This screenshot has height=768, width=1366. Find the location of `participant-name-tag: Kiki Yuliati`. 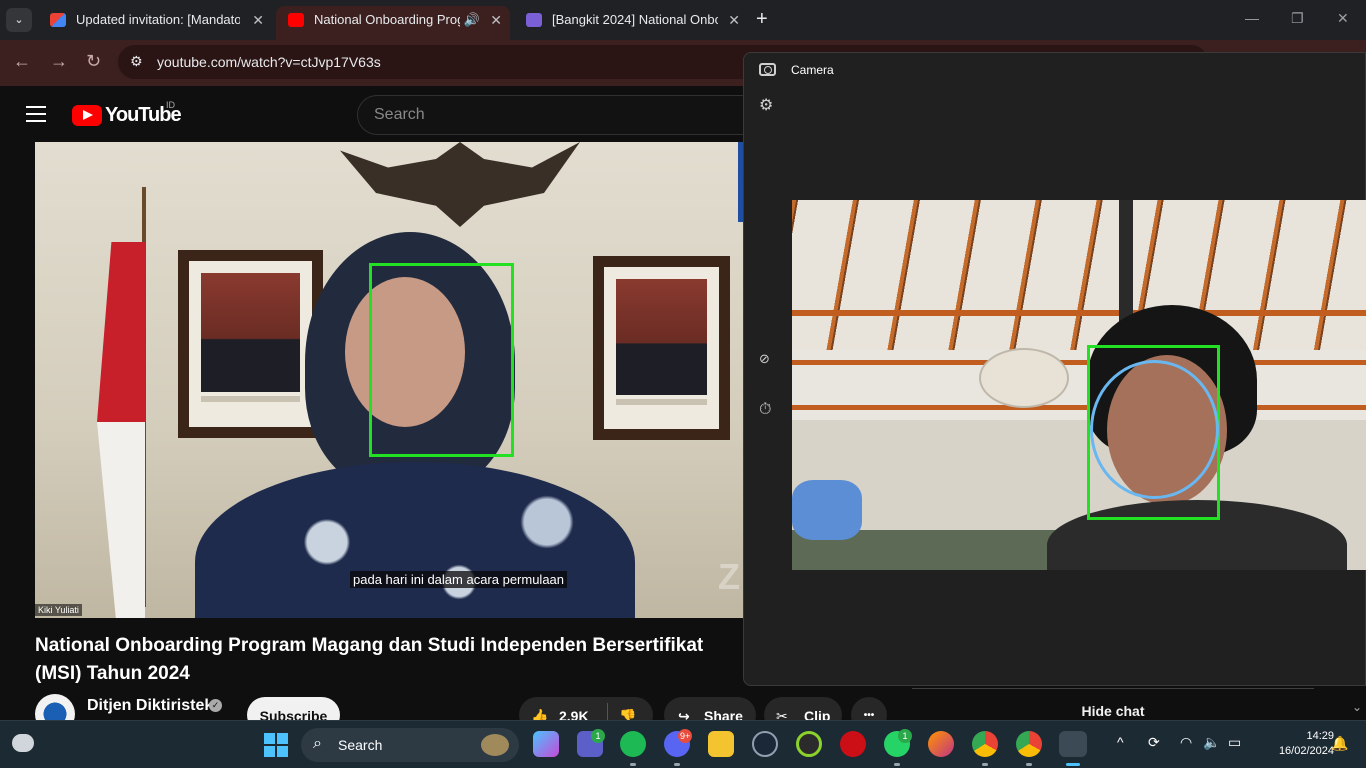

participant-name-tag: Kiki Yuliati is located at coordinates (58, 610).